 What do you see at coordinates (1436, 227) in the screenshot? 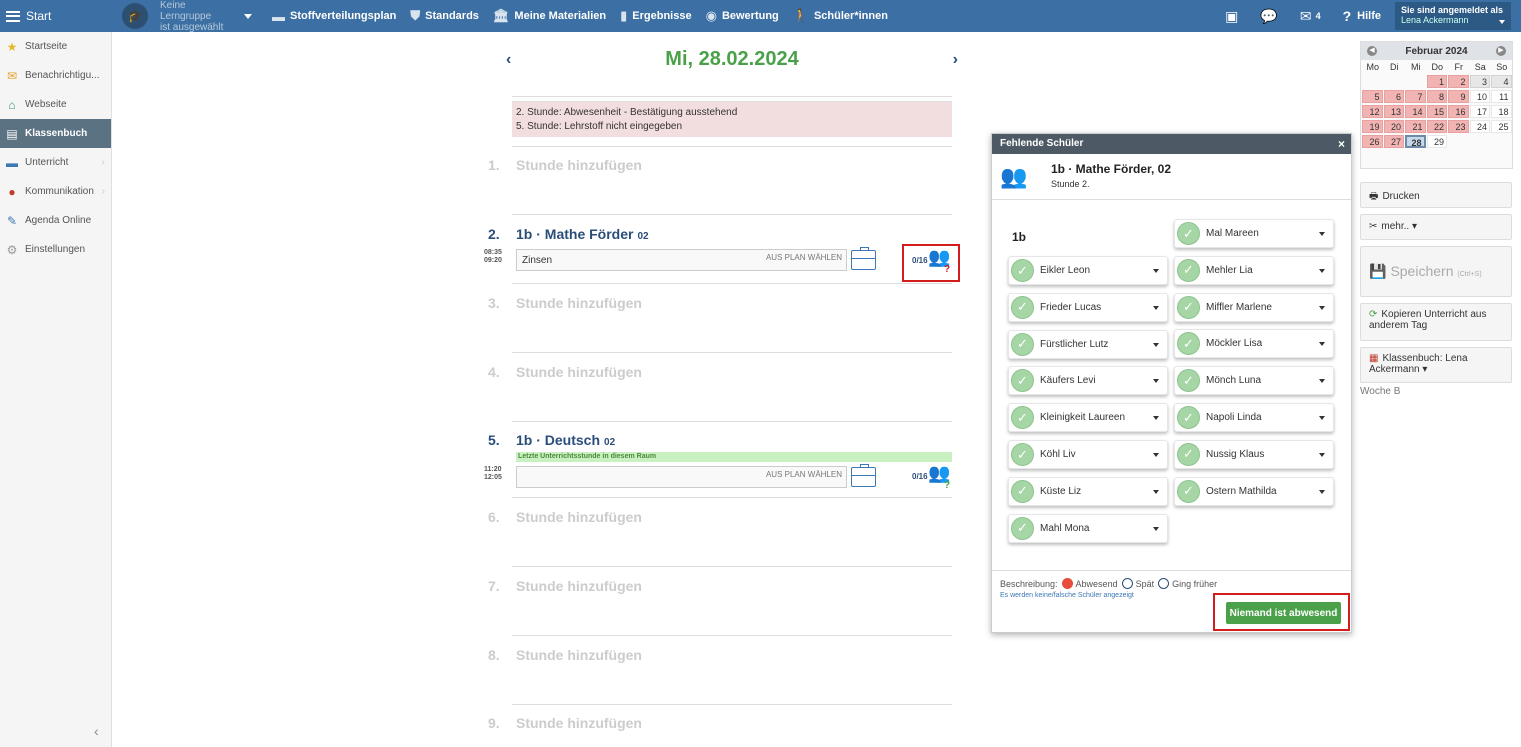
I see `more-button: ✂ mehr.. ▾` at bounding box center [1436, 227].